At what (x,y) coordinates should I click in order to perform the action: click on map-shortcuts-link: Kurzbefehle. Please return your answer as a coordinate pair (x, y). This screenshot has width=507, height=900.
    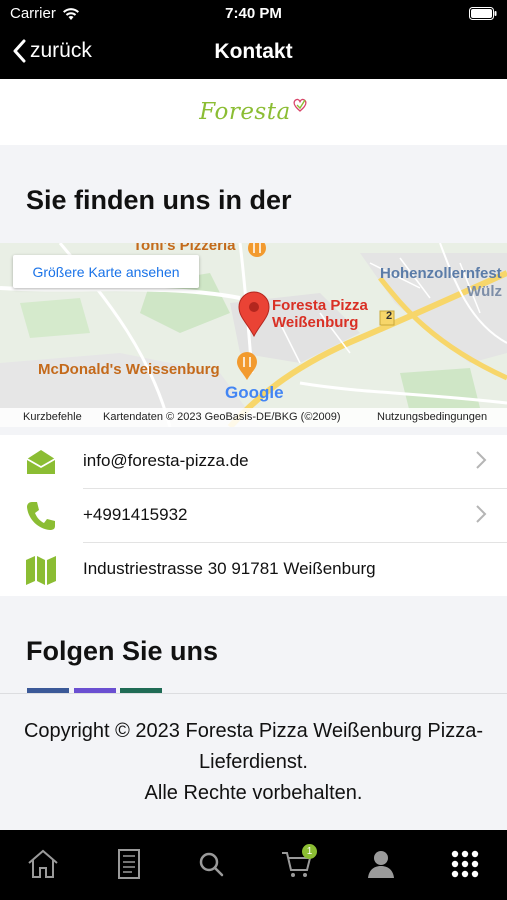
    Looking at the image, I should click on (52, 417).